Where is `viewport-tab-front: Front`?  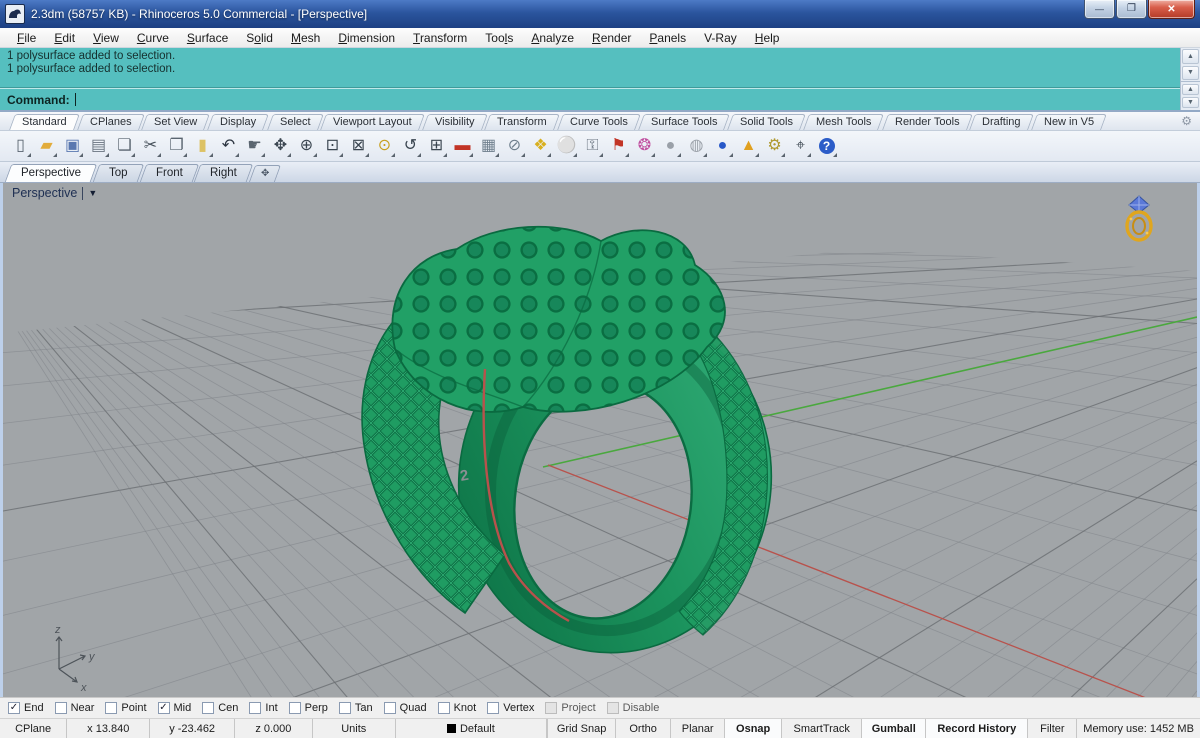 viewport-tab-front: Front is located at coordinates (169, 173).